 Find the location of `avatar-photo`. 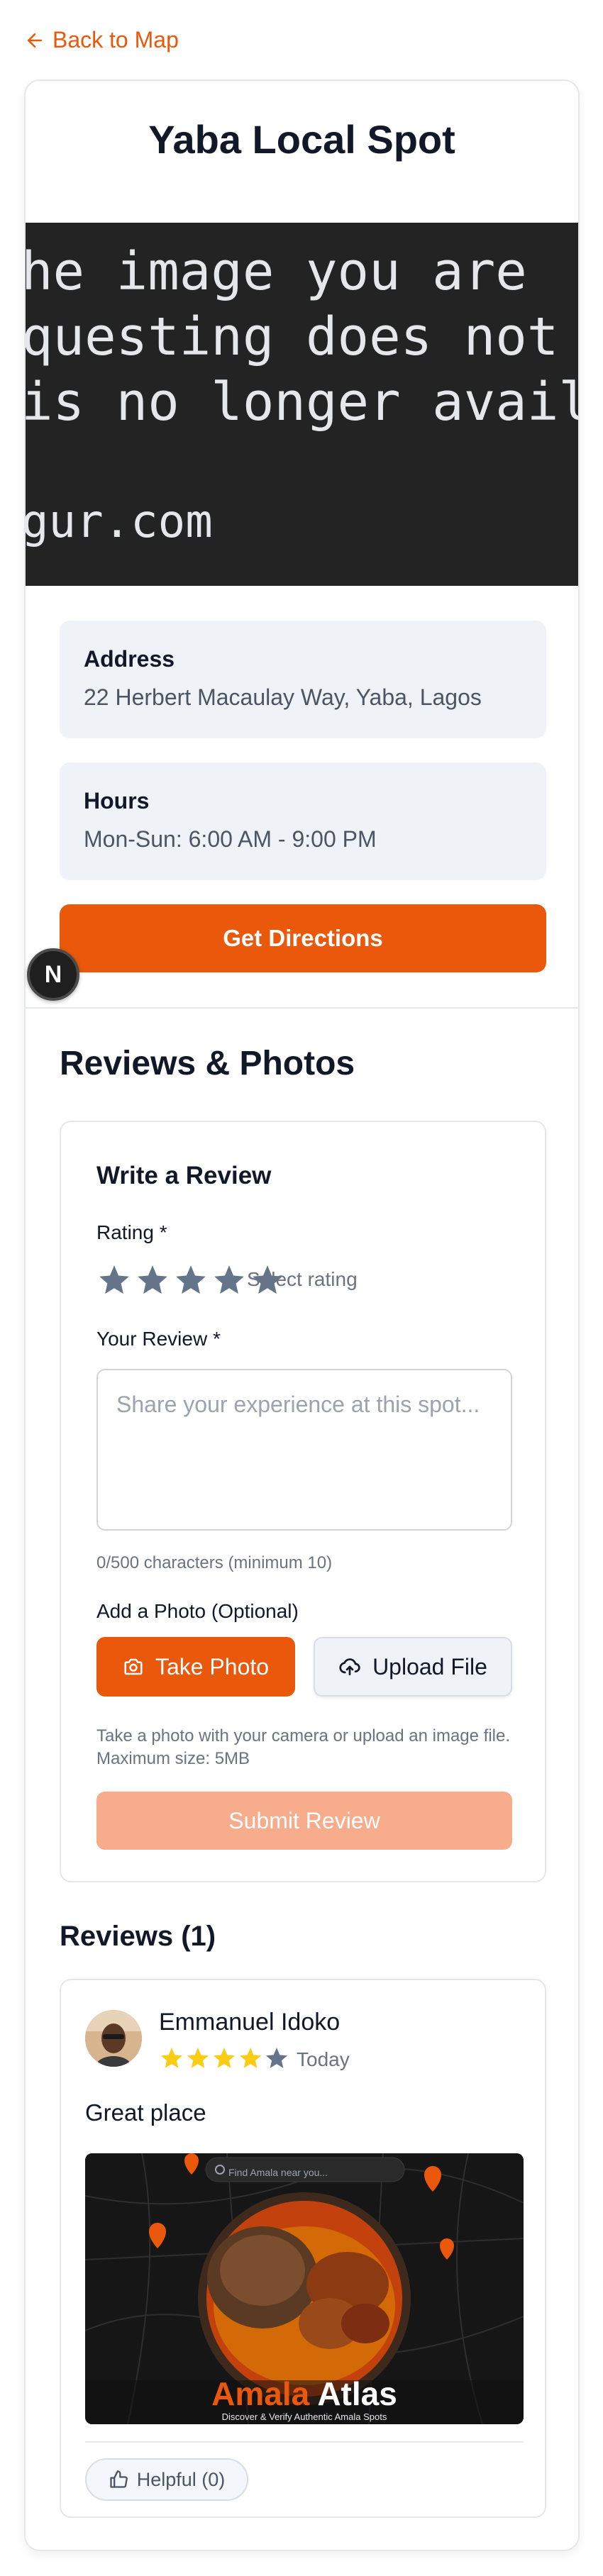

avatar-photo is located at coordinates (114, 2038).